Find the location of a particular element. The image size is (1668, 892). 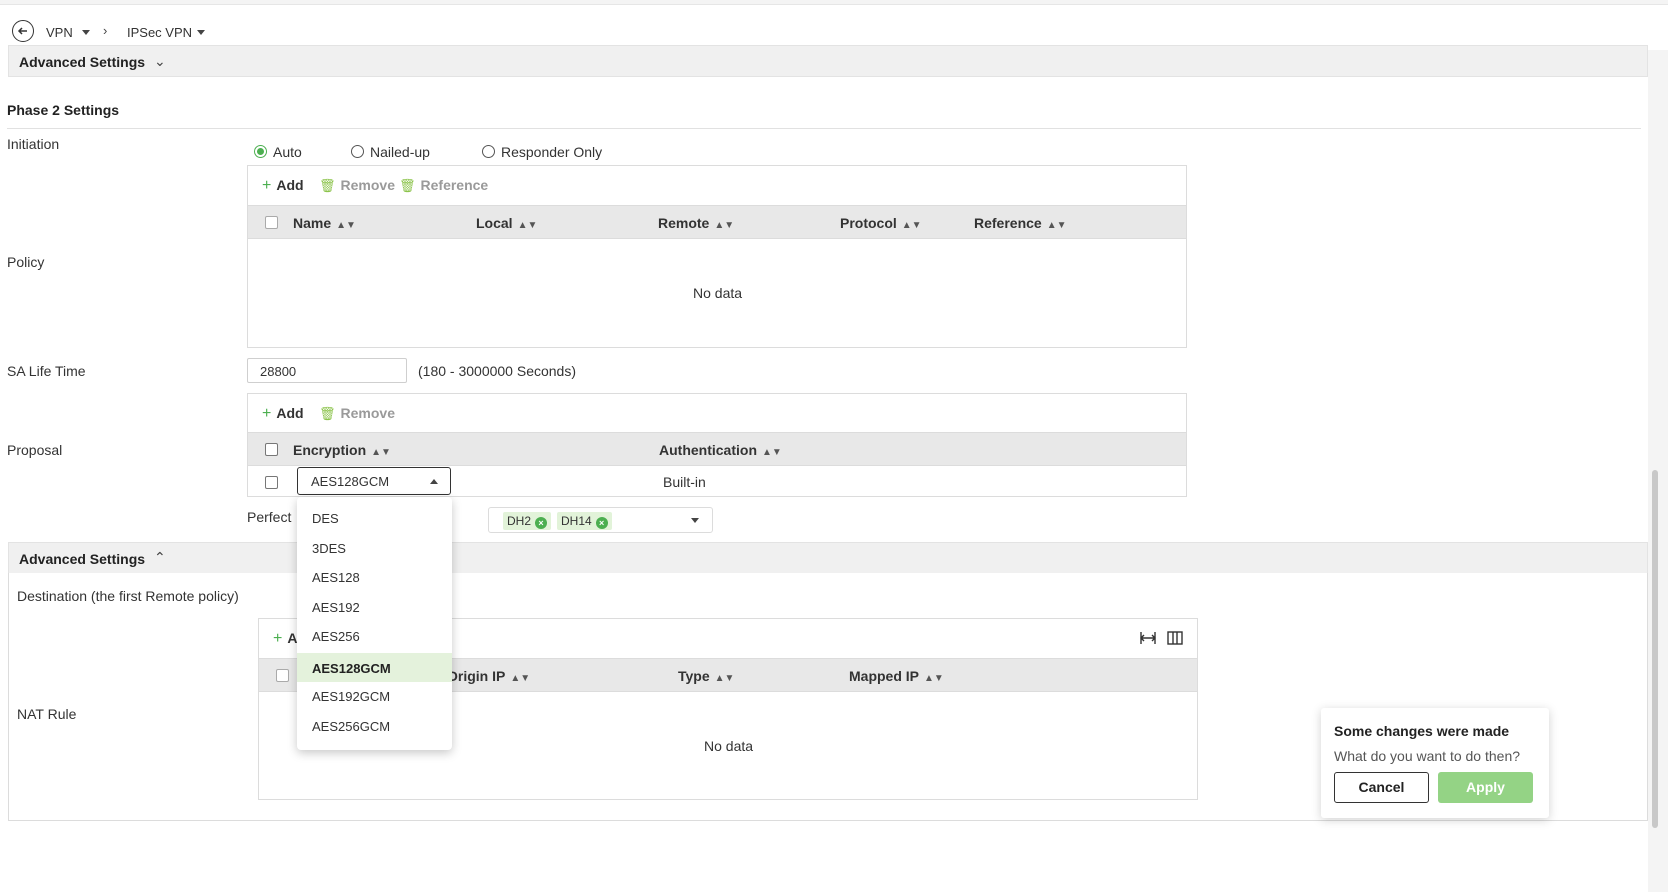

option-des: DES is located at coordinates (374, 517).